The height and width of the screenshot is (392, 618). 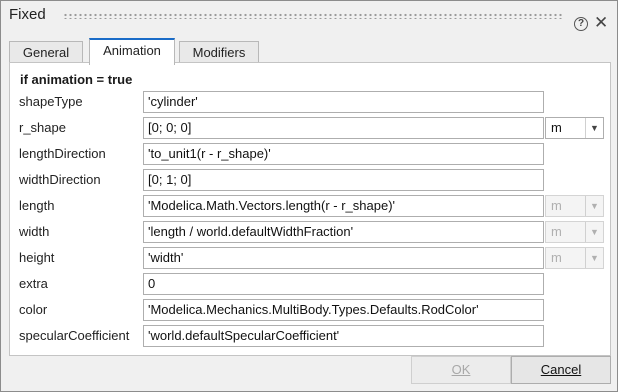 I want to click on window-title: Fixed, so click(x=27, y=14).